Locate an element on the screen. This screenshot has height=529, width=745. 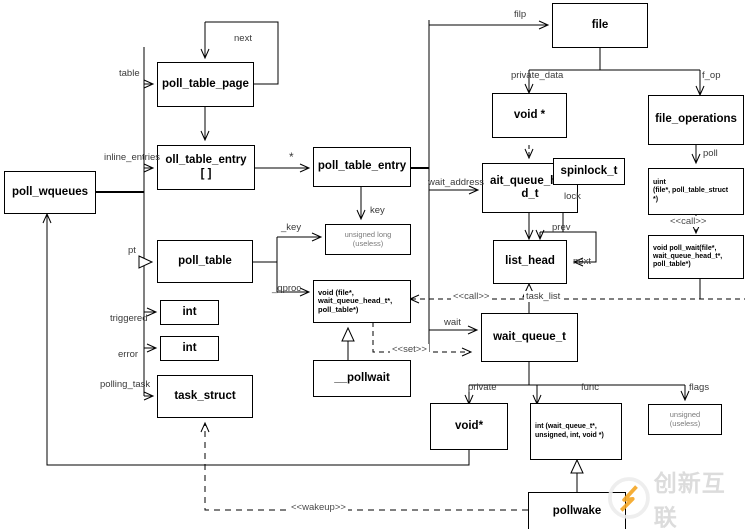
node-int-triggered: int is located at coordinates (189, 312).